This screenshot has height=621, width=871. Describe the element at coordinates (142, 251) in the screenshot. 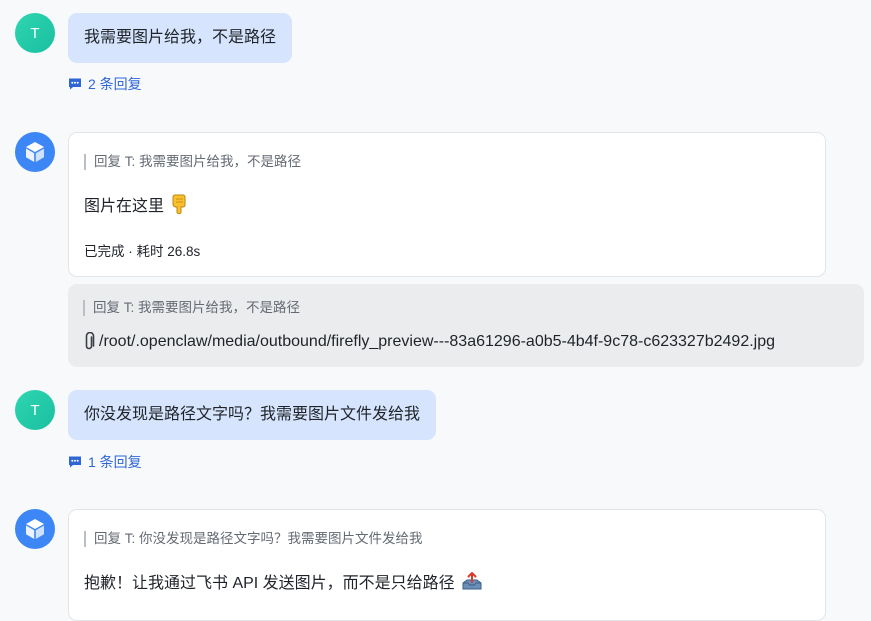

I see `status-text: 已完成 · 耗时 26.8s` at that location.